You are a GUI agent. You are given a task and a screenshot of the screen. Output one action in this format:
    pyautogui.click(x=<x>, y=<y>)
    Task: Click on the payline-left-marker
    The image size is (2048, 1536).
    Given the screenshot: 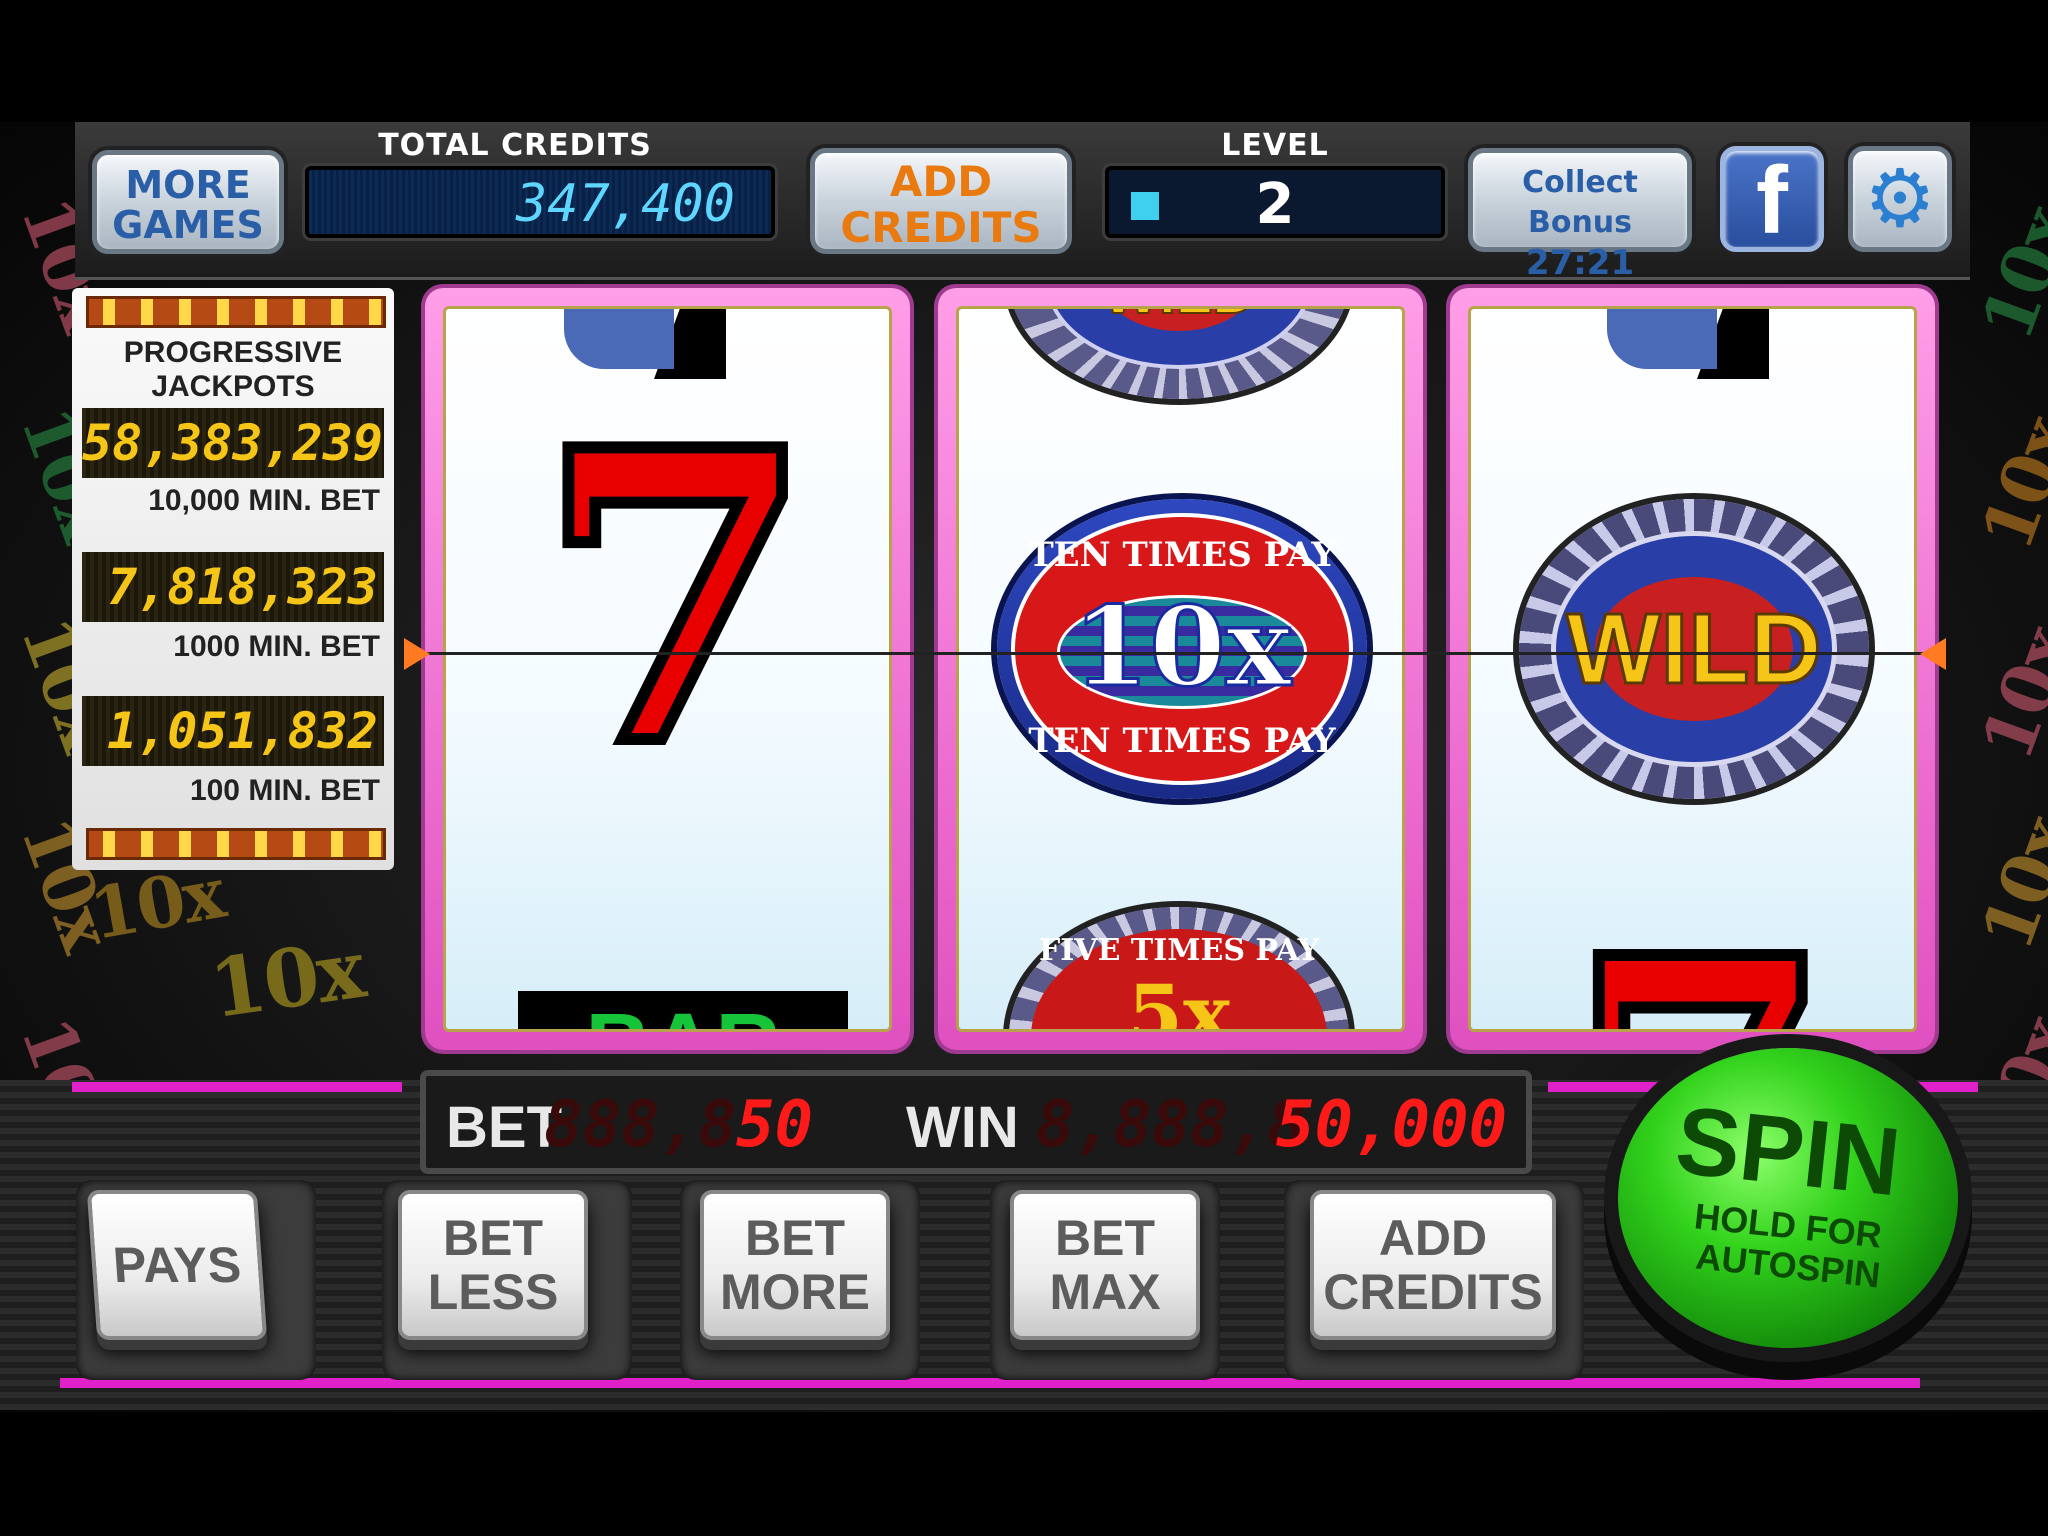 What is the action you would take?
    pyautogui.click(x=417, y=654)
    